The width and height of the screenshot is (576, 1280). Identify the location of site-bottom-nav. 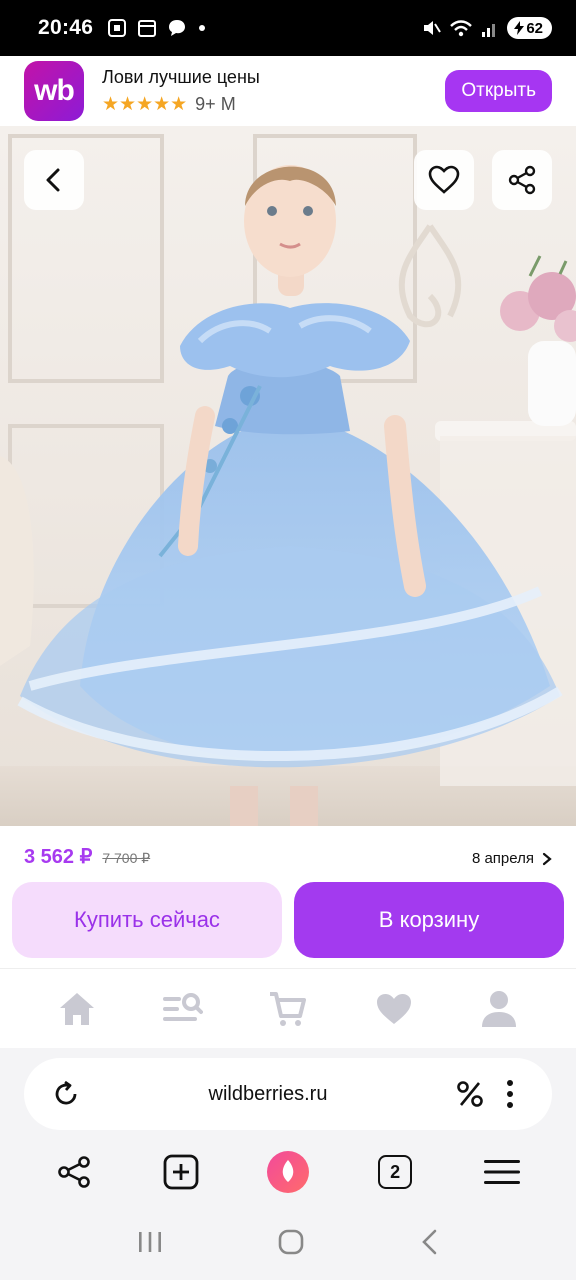
(288, 1008).